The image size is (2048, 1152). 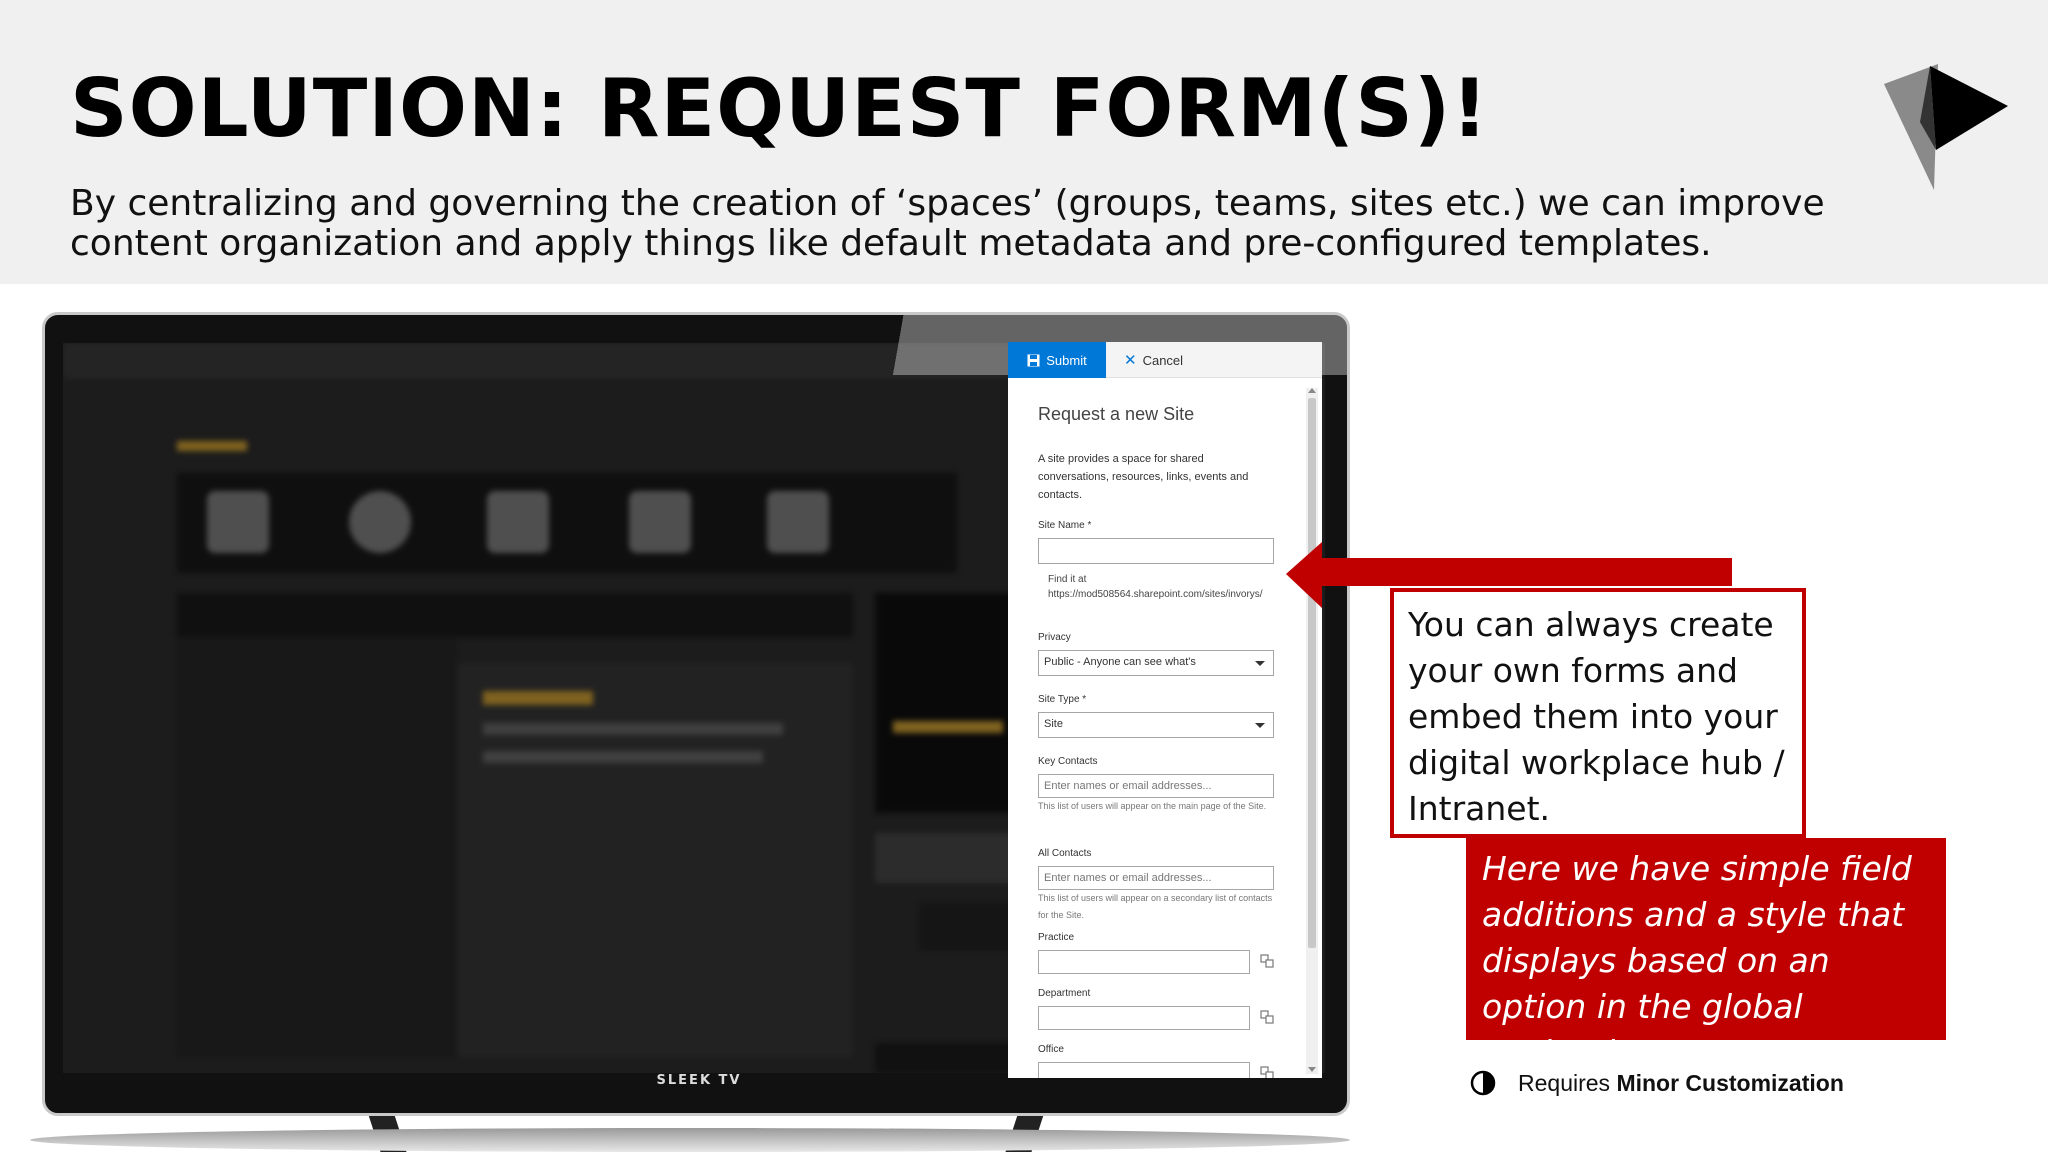 I want to click on site-type-label: Site Type *, so click(x=1062, y=699).